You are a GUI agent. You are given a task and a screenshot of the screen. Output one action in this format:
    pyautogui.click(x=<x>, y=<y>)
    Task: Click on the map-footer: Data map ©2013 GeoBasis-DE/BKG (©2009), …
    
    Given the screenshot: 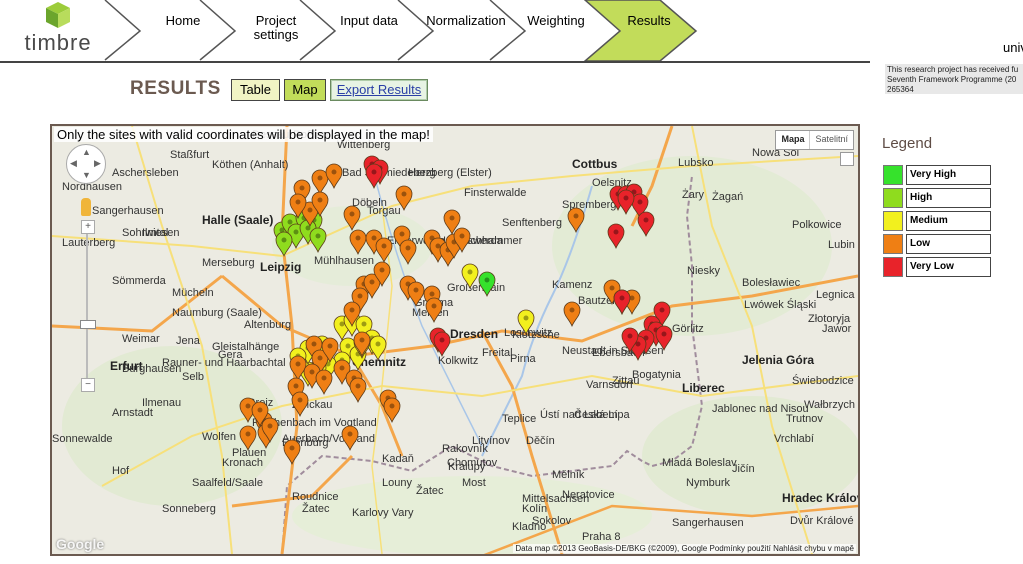 What is the action you would take?
    pyautogui.click(x=684, y=548)
    